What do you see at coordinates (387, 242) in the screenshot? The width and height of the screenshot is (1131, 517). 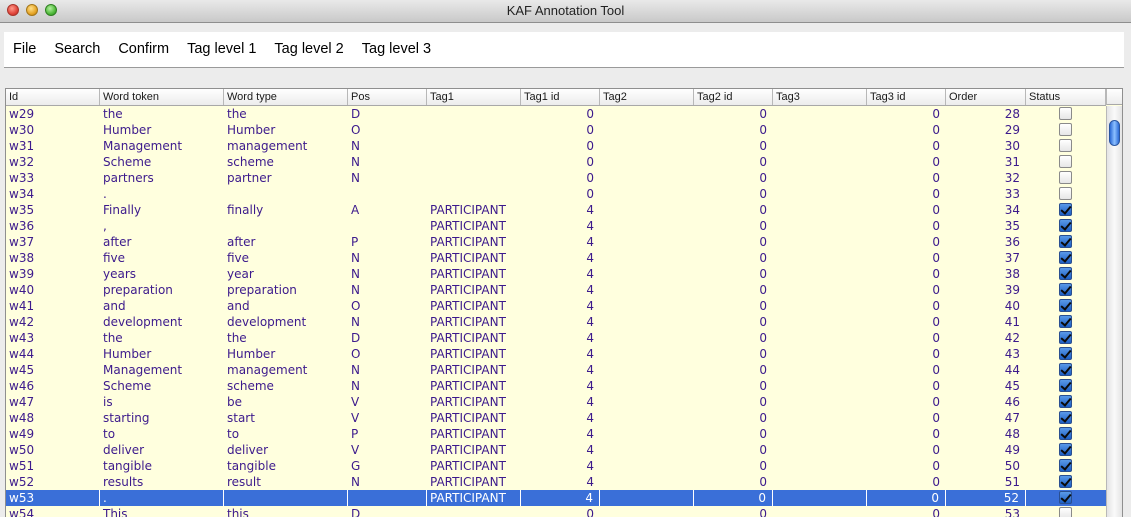 I see `cell-pos: P` at bounding box center [387, 242].